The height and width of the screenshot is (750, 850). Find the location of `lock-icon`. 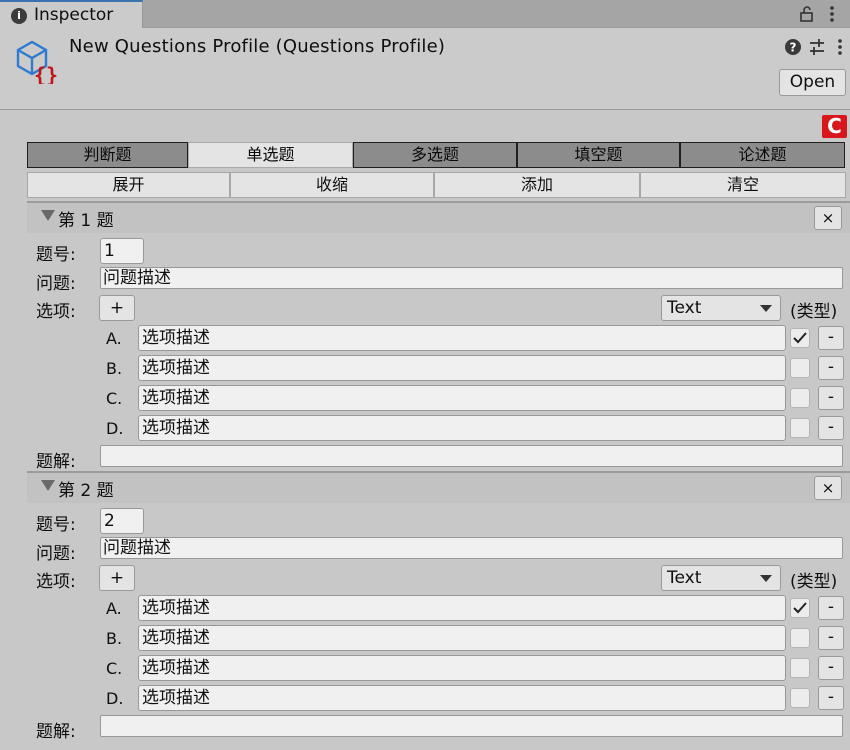

lock-icon is located at coordinates (807, 14).